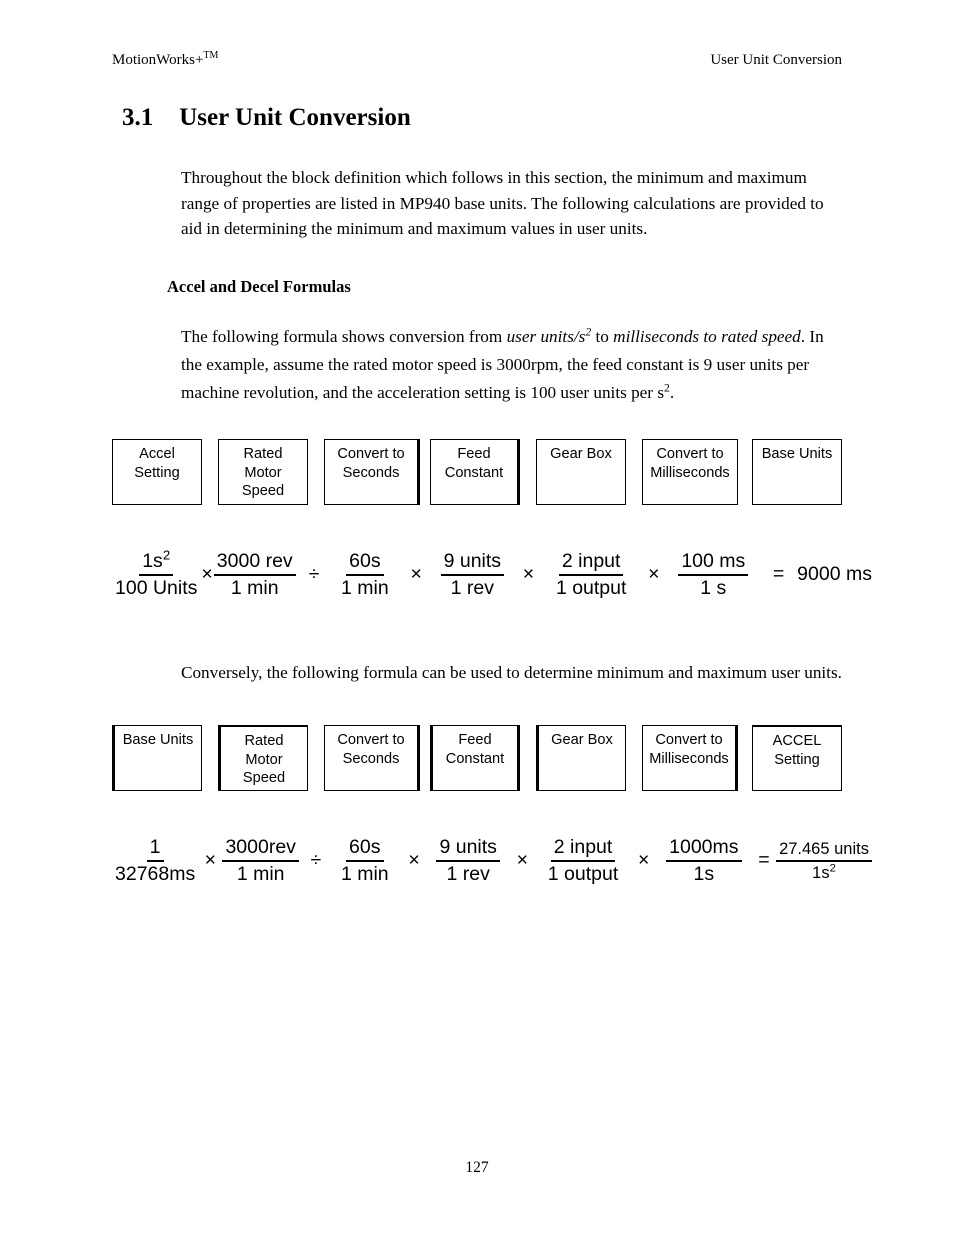 The width and height of the screenshot is (954, 1235). What do you see at coordinates (672, 392) in the screenshot?
I see `desc-part-4: .` at bounding box center [672, 392].